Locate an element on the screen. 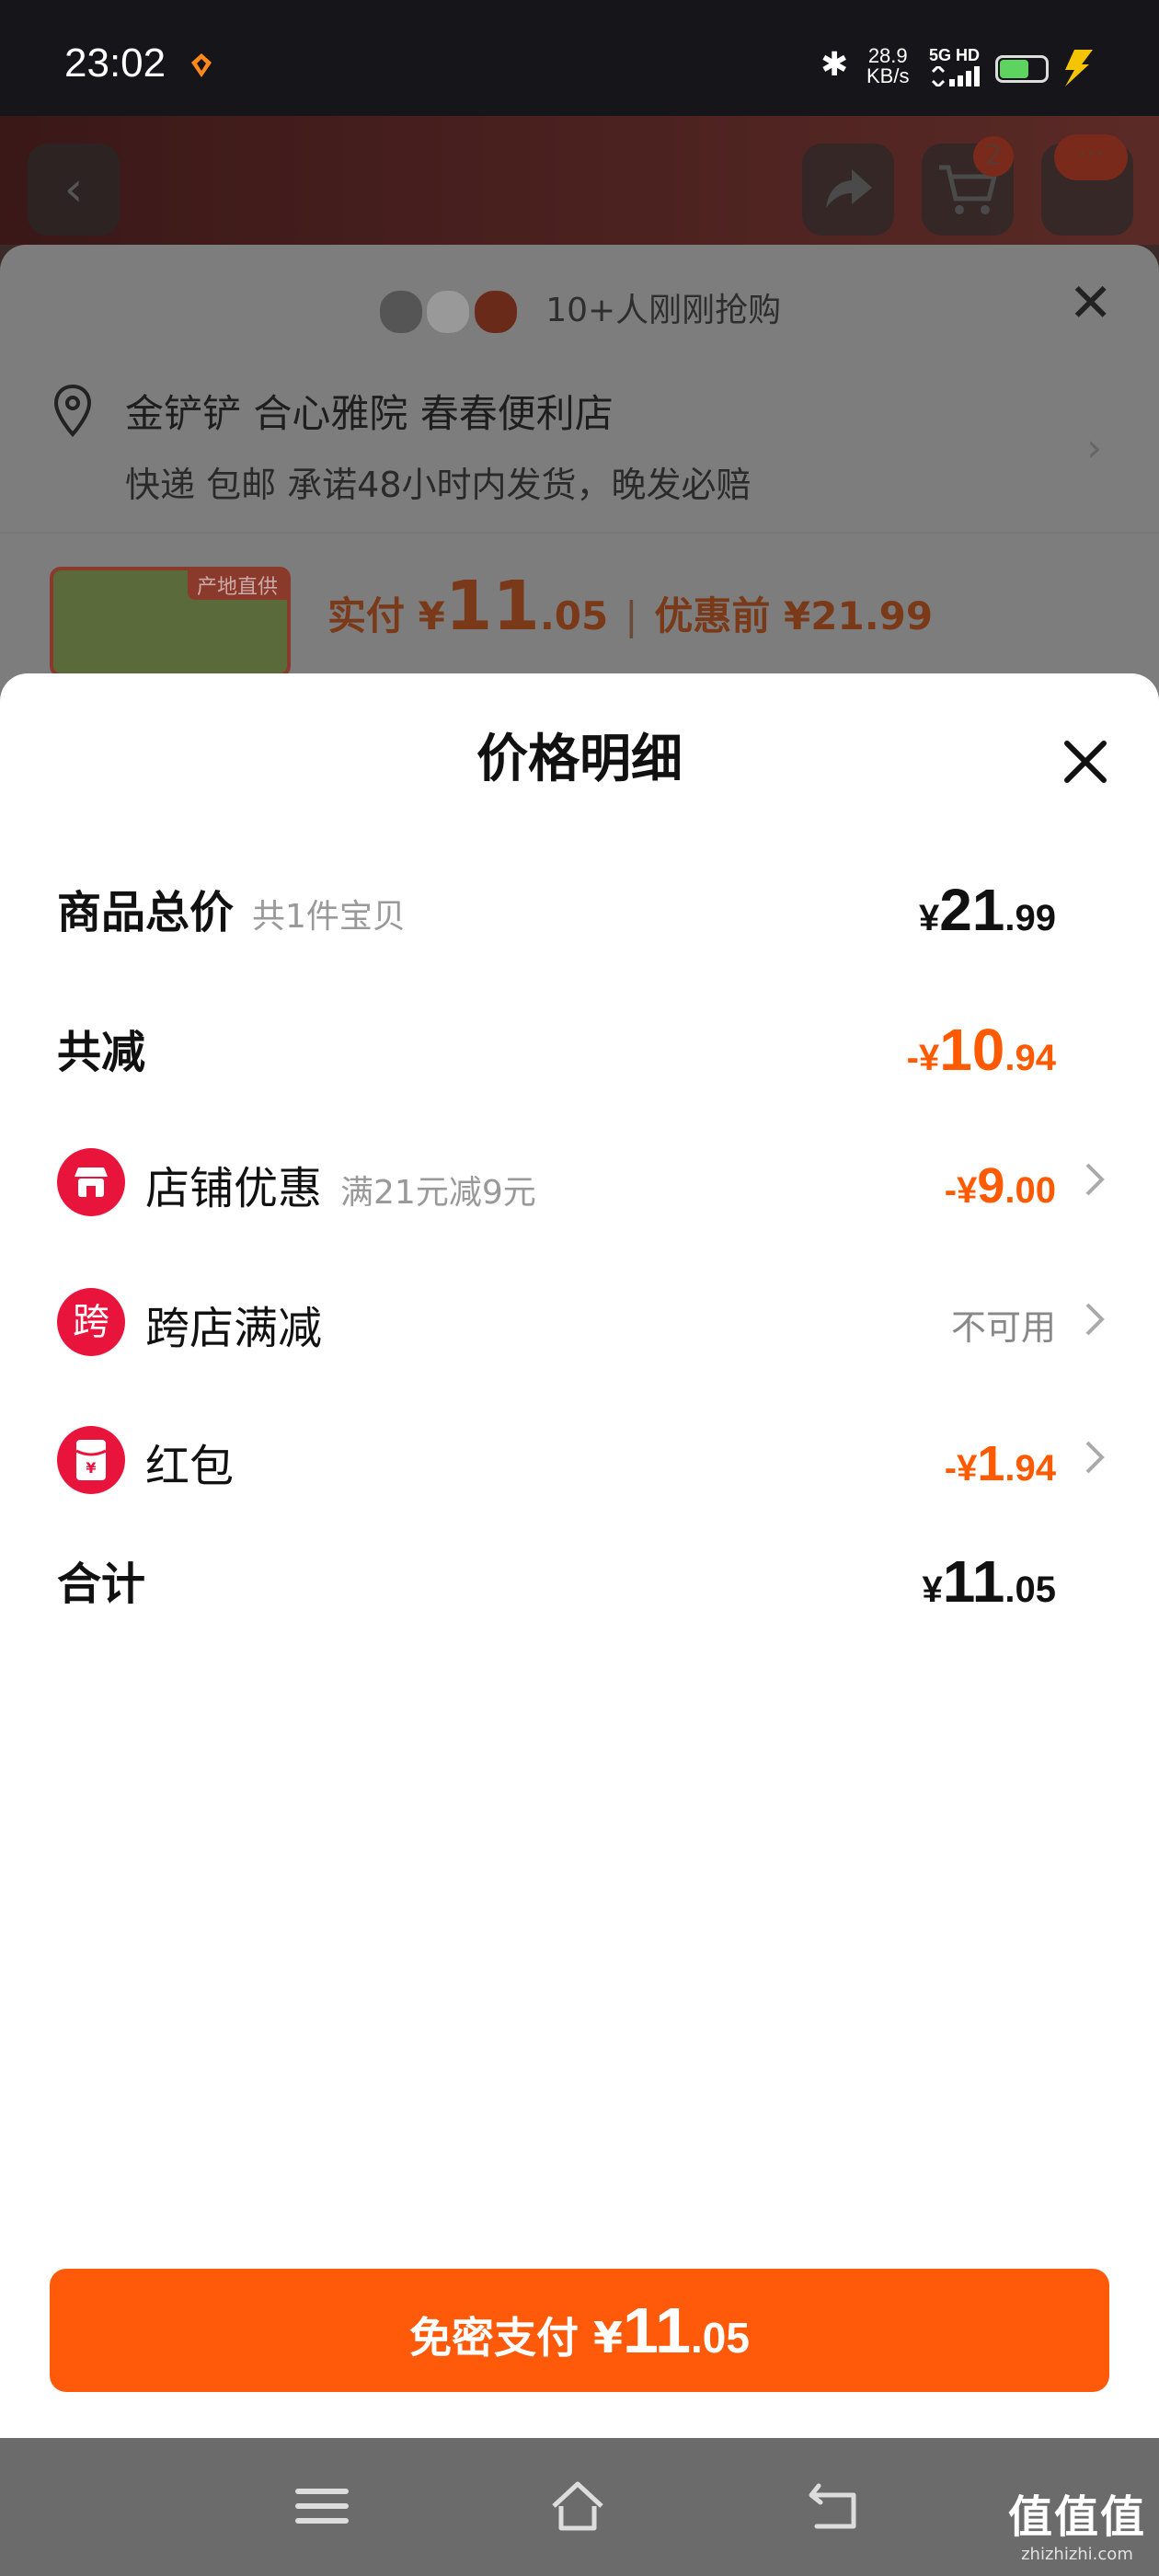  home-icon is located at coordinates (577, 2506).